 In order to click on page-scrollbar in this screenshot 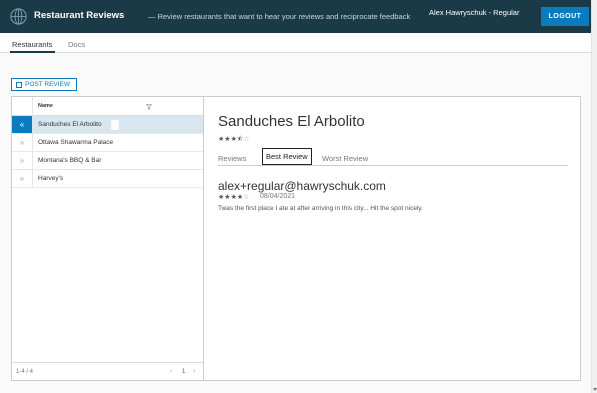, I will do `click(594, 196)`.